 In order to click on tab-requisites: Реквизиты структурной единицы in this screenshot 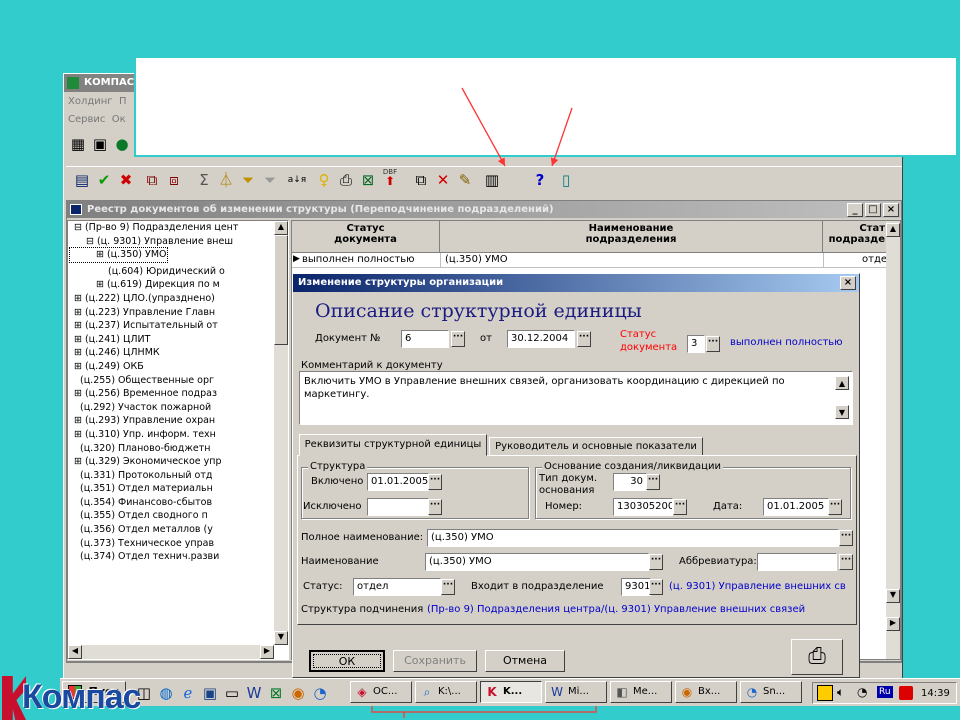, I will do `click(393, 445)`.